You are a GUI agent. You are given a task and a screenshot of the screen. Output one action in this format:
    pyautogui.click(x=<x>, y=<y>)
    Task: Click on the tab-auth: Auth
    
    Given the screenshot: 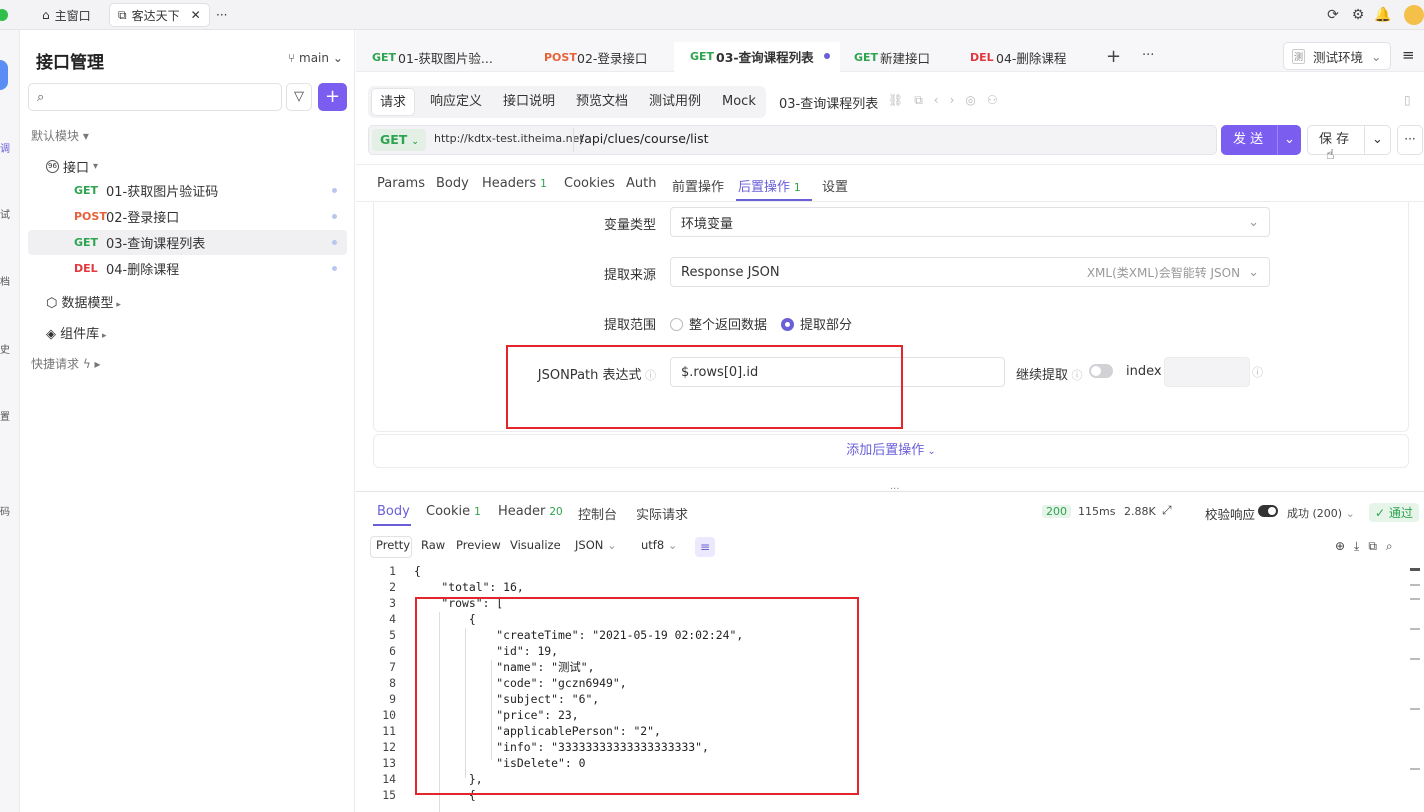 What is the action you would take?
    pyautogui.click(x=641, y=183)
    